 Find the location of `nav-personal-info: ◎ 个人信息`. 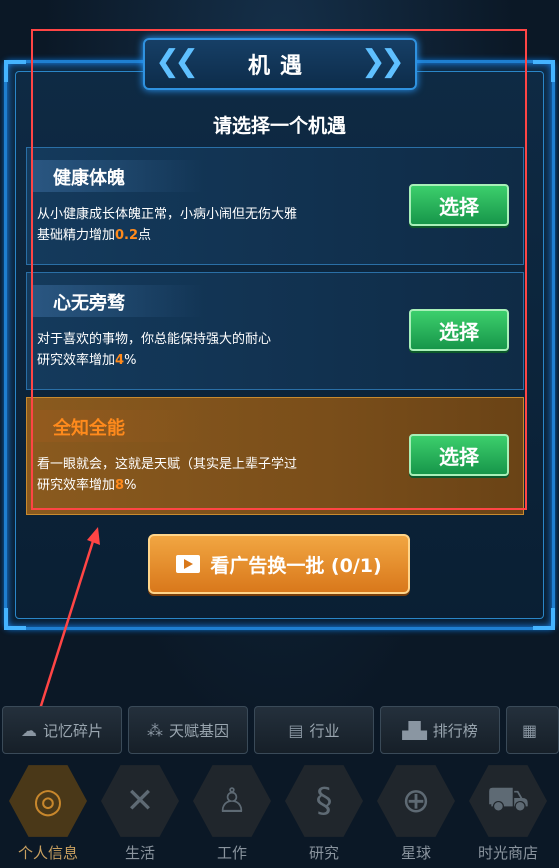

nav-personal-info: ◎ 个人信息 is located at coordinates (48, 815).